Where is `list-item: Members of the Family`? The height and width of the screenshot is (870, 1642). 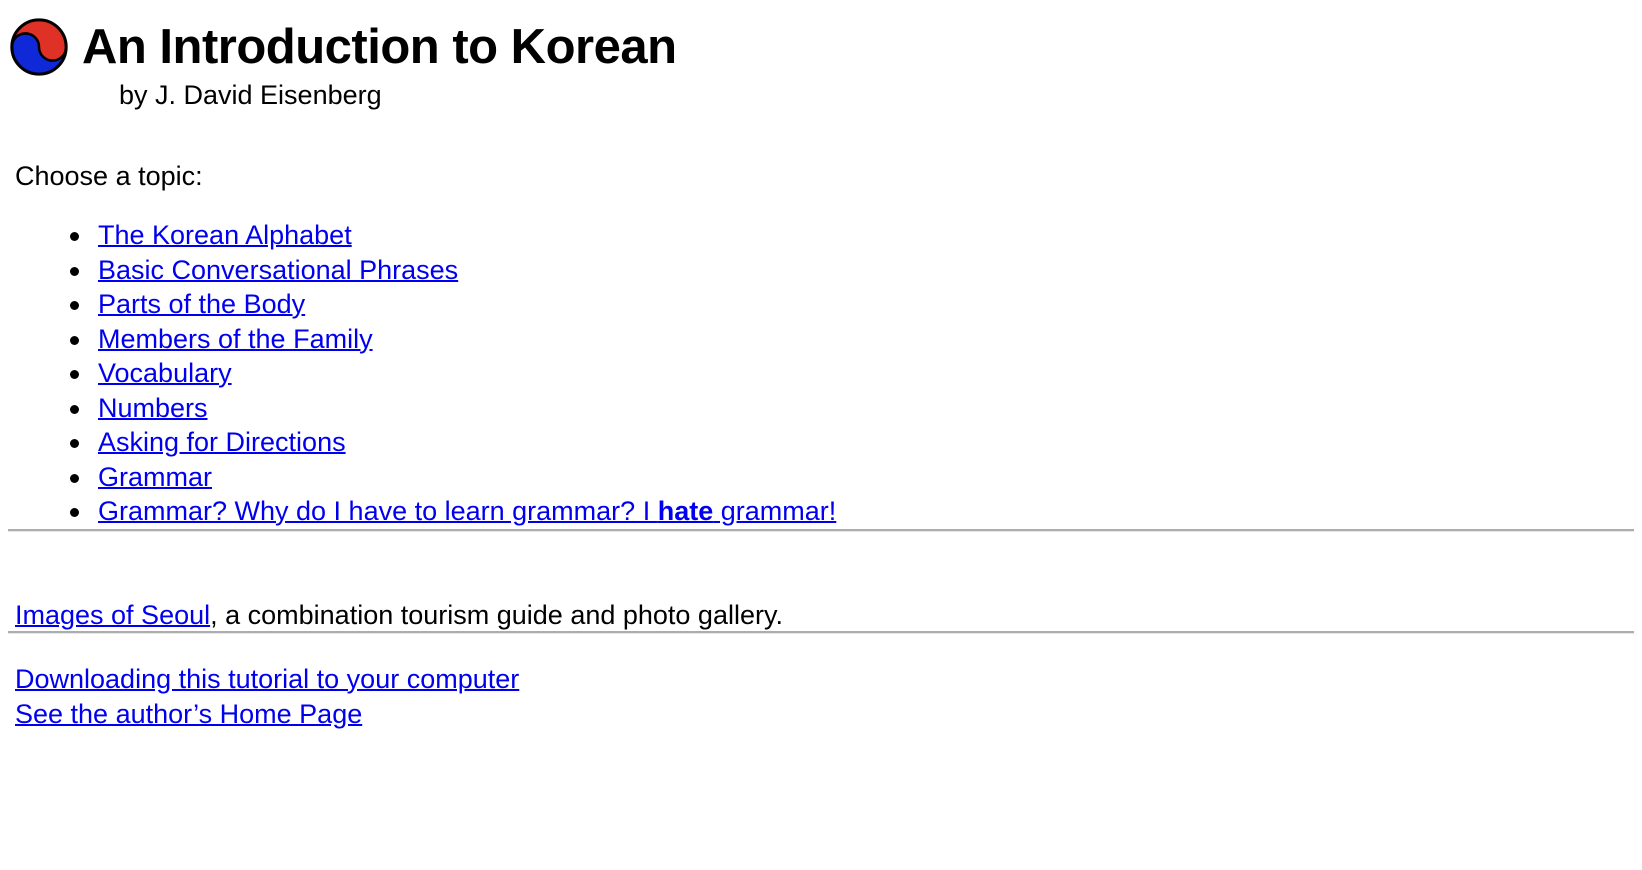 list-item: Members of the Family is located at coordinates (852, 339).